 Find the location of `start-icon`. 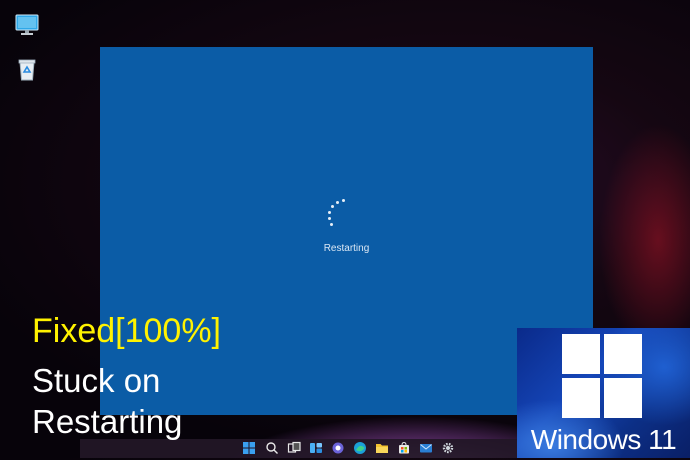

start-icon is located at coordinates (249, 448).